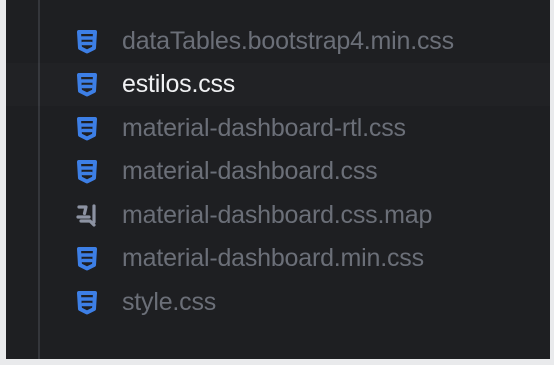  Describe the element at coordinates (277, 362) in the screenshot. I see `screenshot-bottom-border` at that location.